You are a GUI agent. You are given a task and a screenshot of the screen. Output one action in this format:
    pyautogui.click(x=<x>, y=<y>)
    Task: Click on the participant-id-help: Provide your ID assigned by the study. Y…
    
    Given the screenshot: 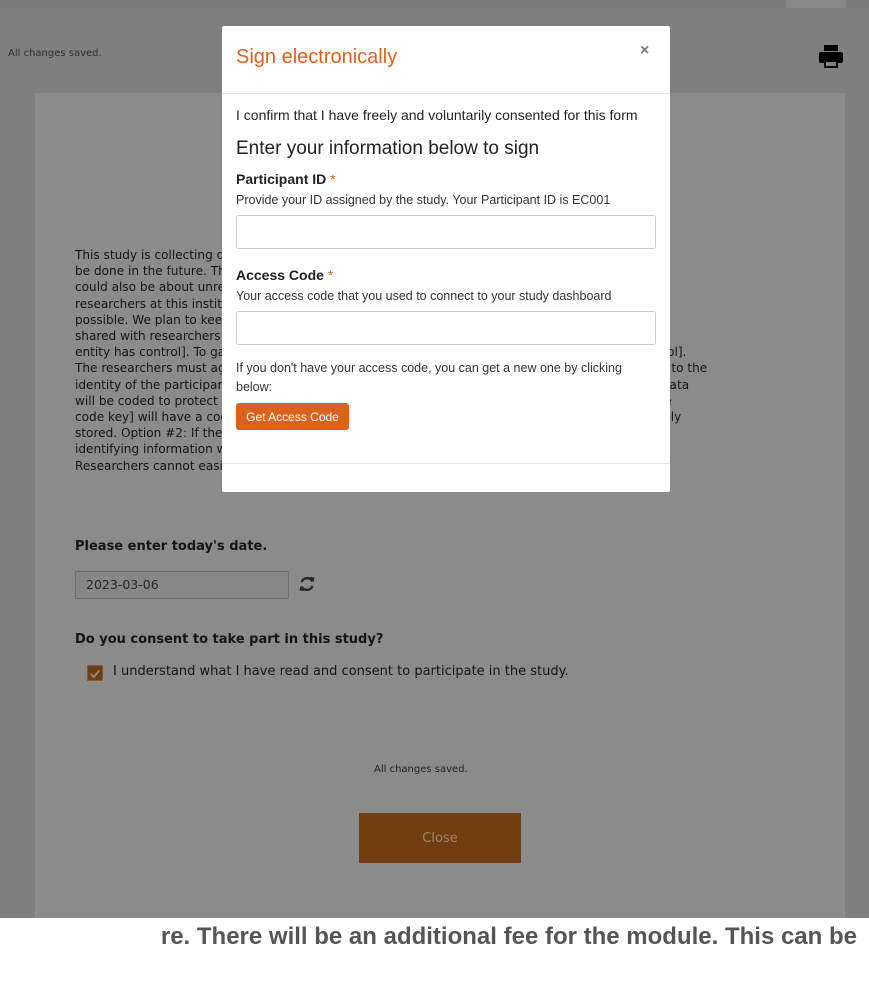 What is the action you would take?
    pyautogui.click(x=423, y=200)
    